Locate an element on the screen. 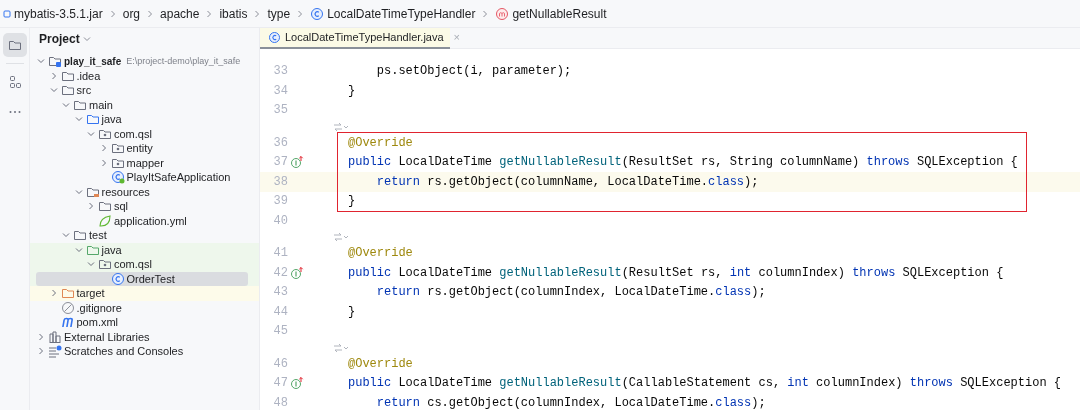 The image size is (1080, 410). tree-item: test is located at coordinates (71, 235).